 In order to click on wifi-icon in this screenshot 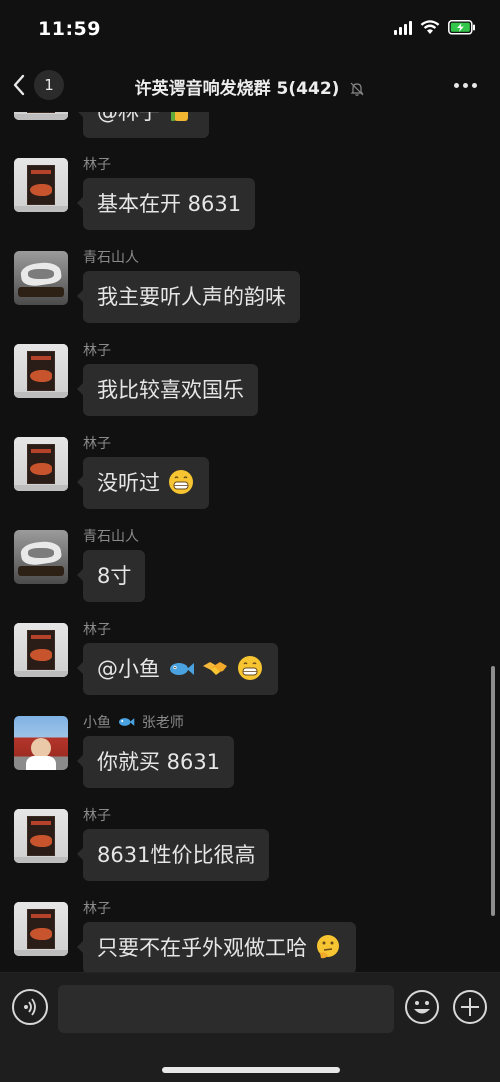, I will do `click(430, 27)`.